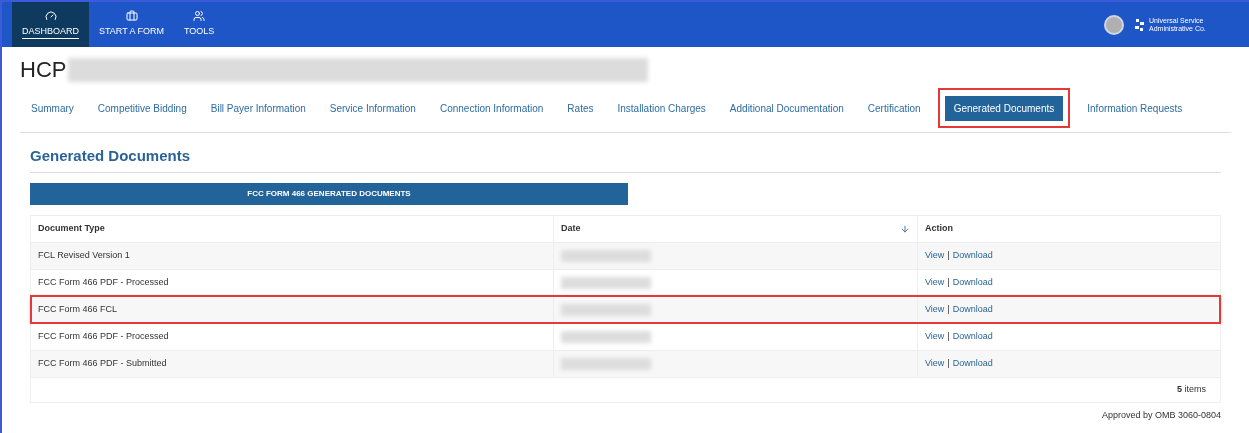  What do you see at coordinates (102, 363) in the screenshot?
I see `table-cell-text: FCC Form 466 PDF - Submitted` at bounding box center [102, 363].